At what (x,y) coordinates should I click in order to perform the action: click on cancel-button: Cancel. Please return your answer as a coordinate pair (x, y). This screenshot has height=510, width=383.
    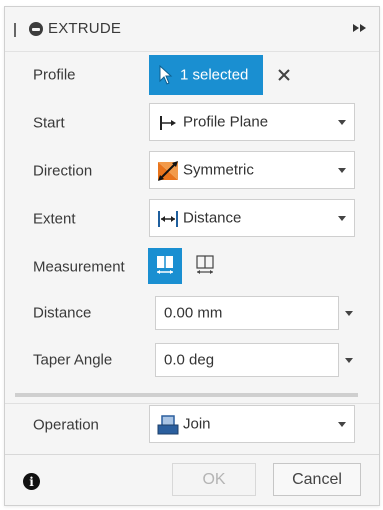
    Looking at the image, I should click on (317, 479).